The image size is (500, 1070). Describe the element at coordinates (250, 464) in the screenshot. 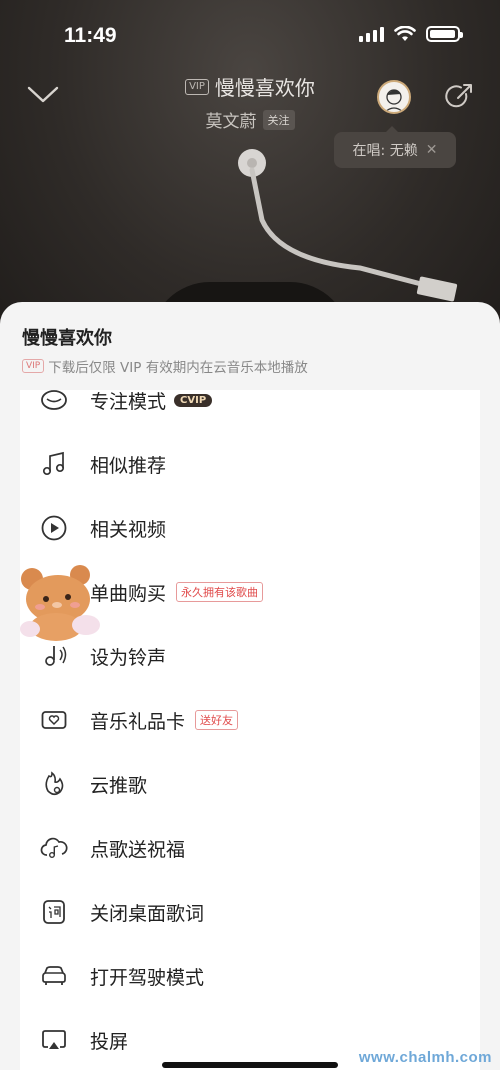

I see `menu-item-similar: 相似推荐` at that location.